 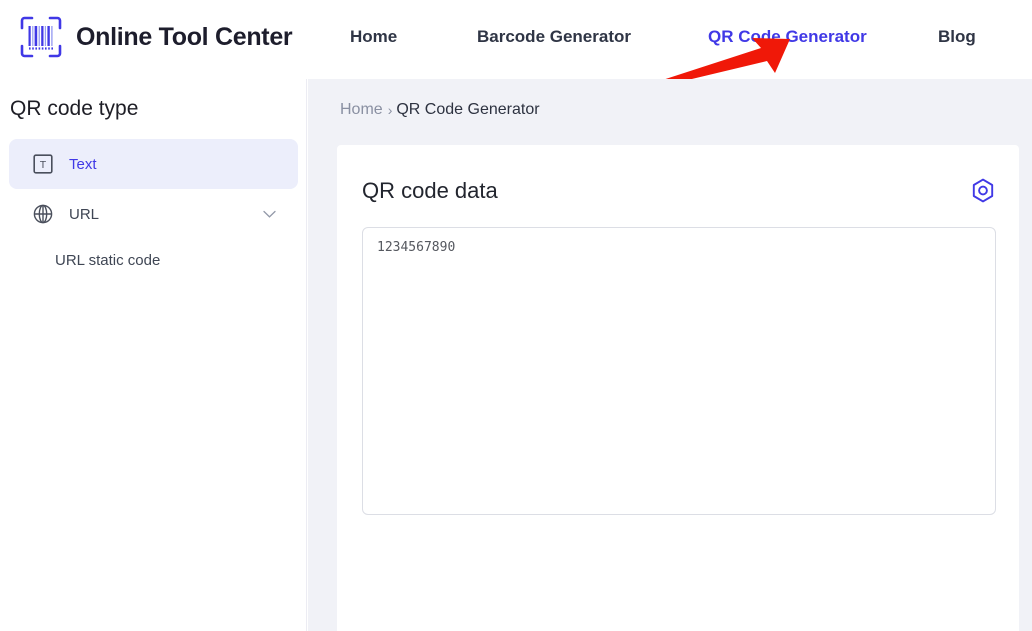 What do you see at coordinates (43, 214) in the screenshot?
I see `globe-icon` at bounding box center [43, 214].